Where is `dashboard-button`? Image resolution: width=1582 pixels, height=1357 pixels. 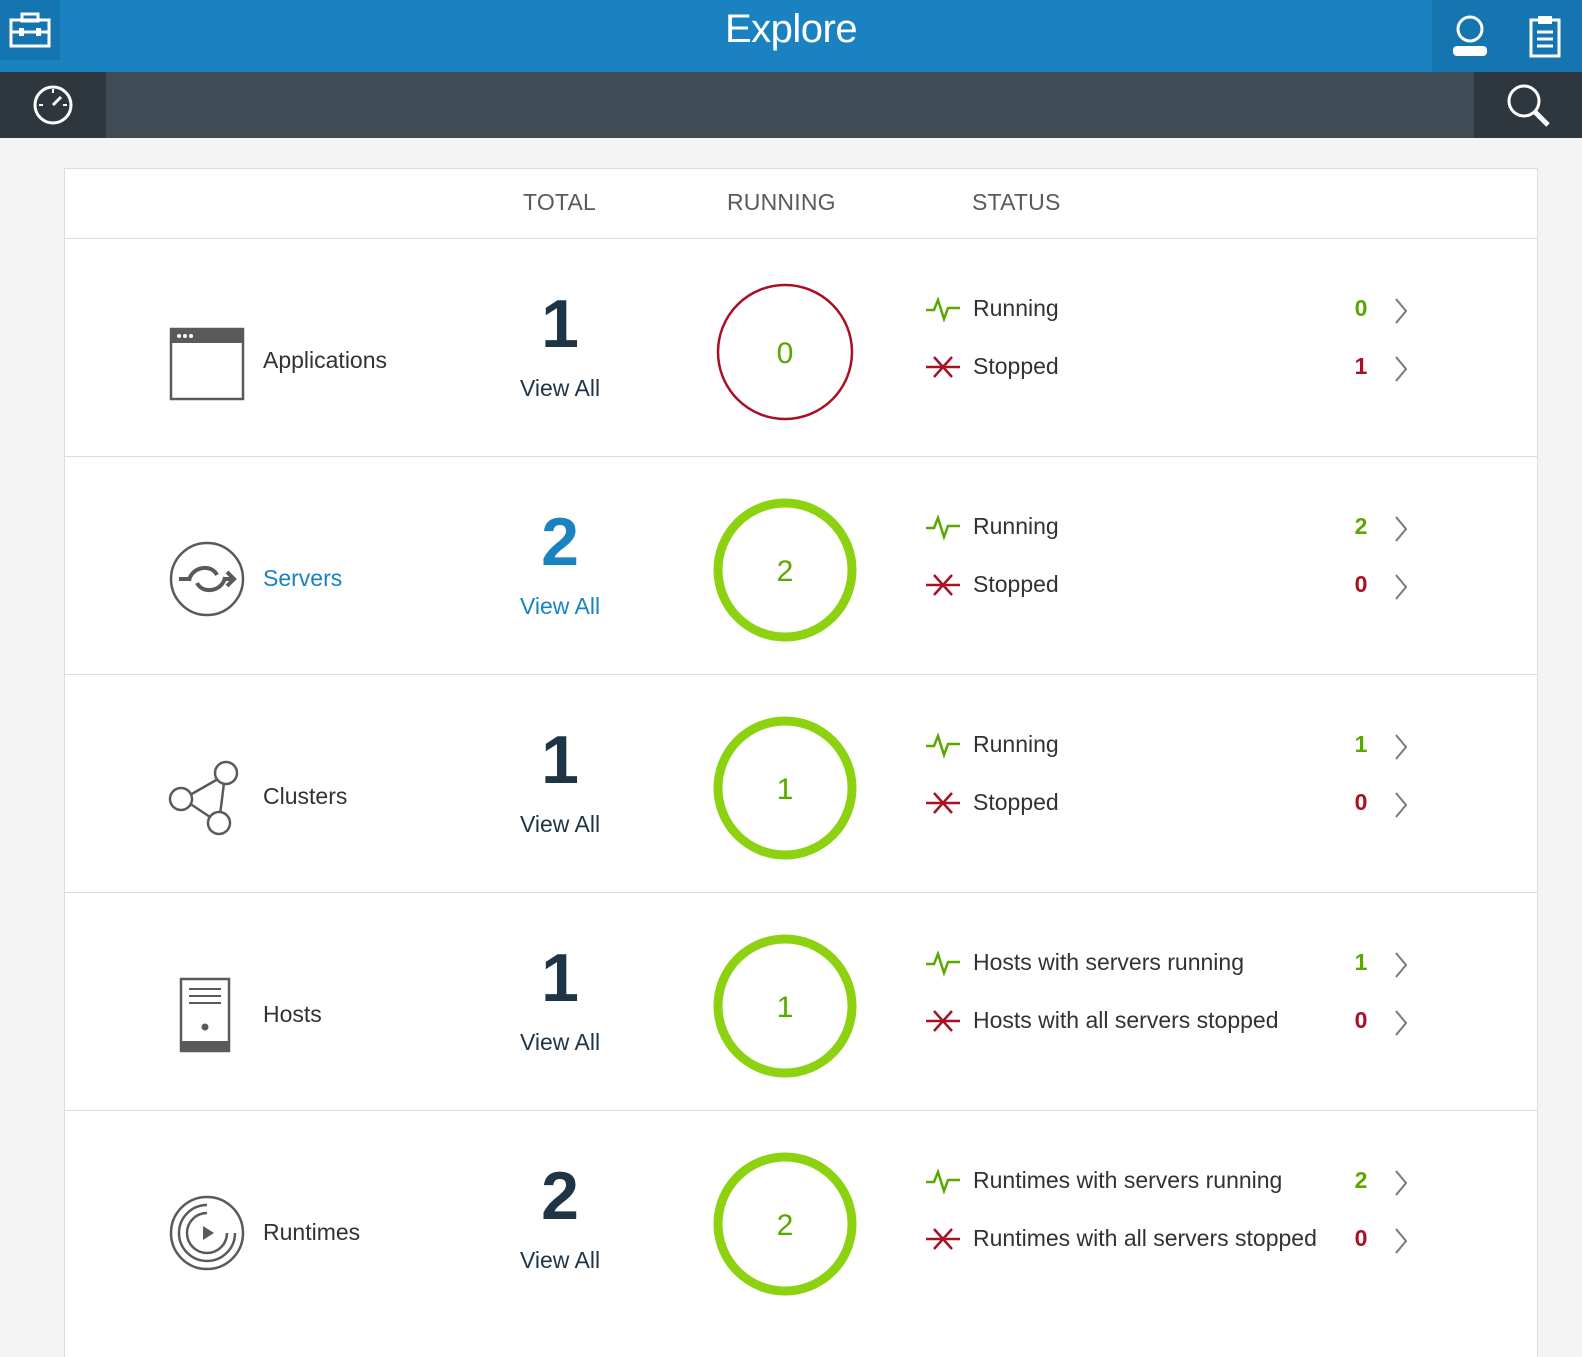
dashboard-button is located at coordinates (53, 105).